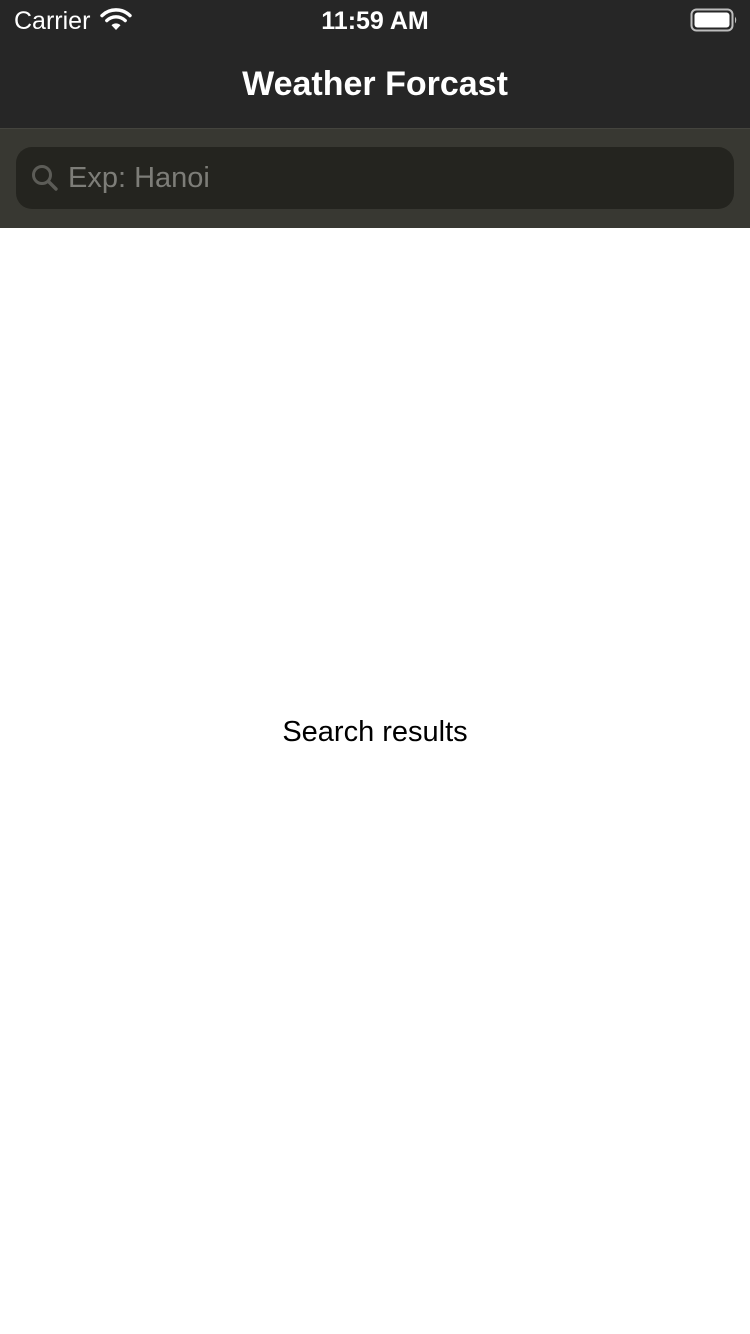 The image size is (750, 1334). I want to click on navigation-bar: Carrier 11:59 AM Weather Forcast, so click(375, 64).